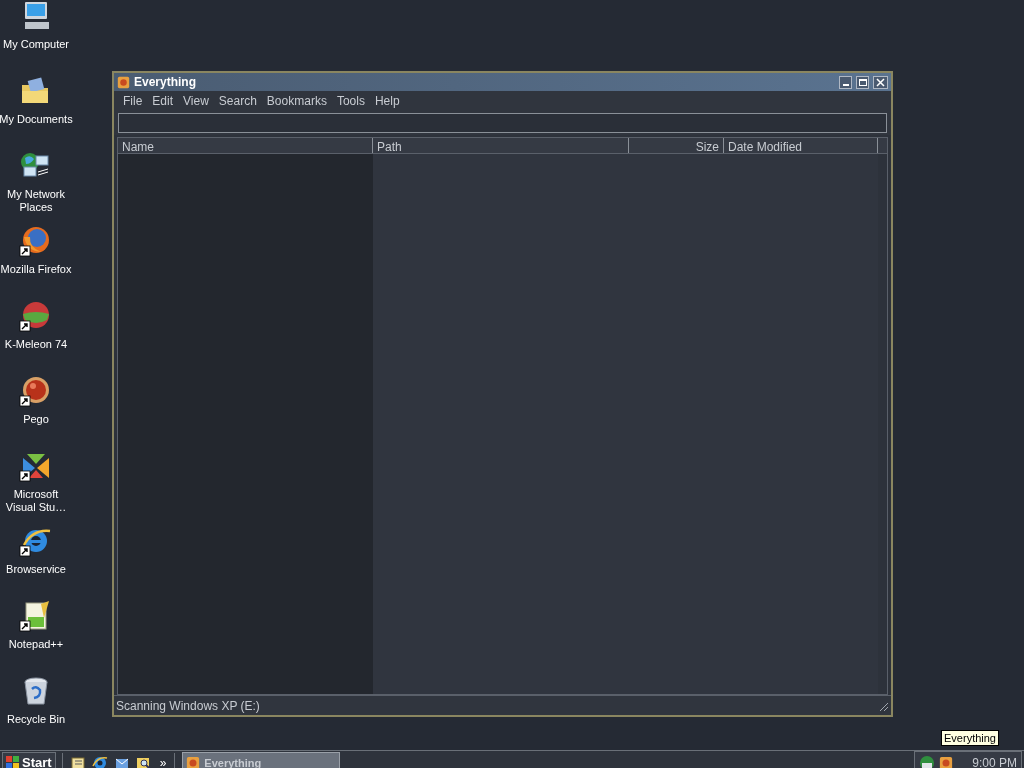 This screenshot has height=768, width=1024. What do you see at coordinates (133, 101) in the screenshot?
I see `menu-item: File` at bounding box center [133, 101].